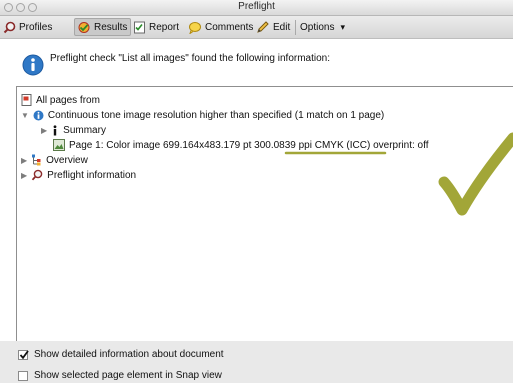 The width and height of the screenshot is (513, 383). What do you see at coordinates (342, 26) in the screenshot?
I see `chevron-down-icon: ▾` at bounding box center [342, 26].